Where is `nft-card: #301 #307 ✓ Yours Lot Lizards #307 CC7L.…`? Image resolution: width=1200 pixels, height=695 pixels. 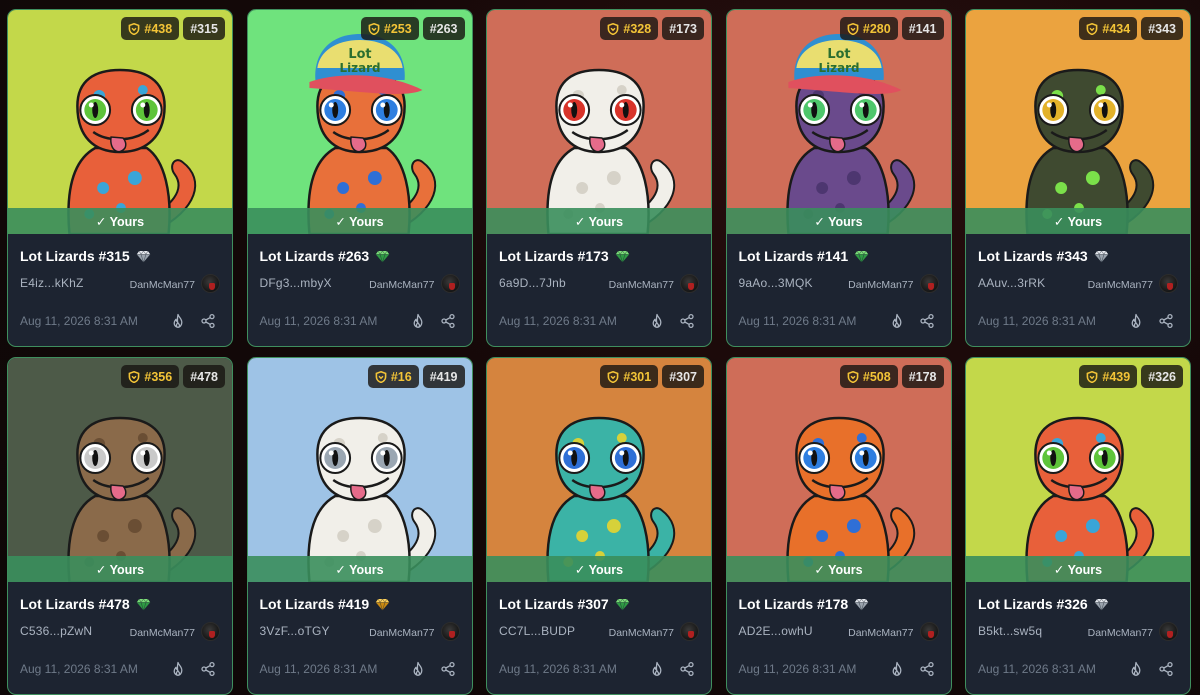
nft-card: #301 #307 ✓ Yours Lot Lizards #307 CC7L.… is located at coordinates (599, 526).